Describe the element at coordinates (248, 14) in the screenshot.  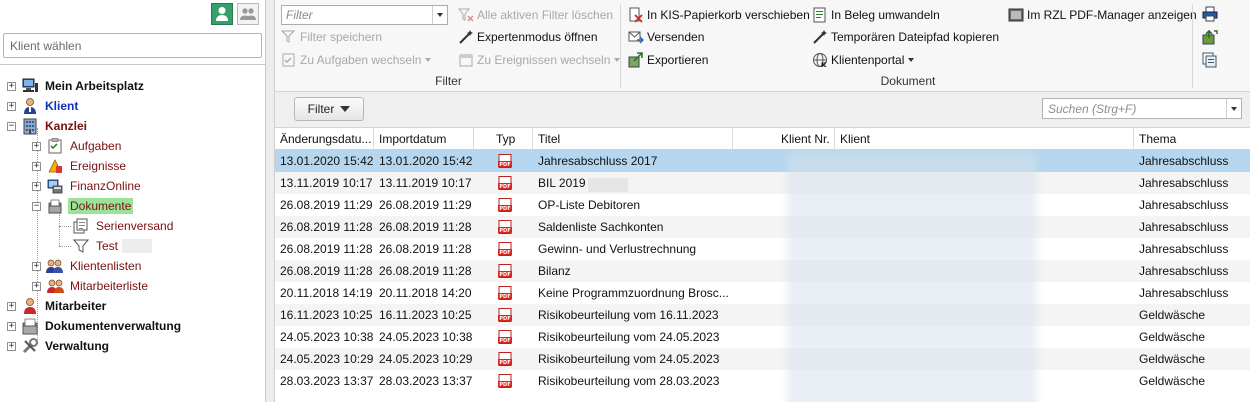
I see `multi-client-view-button` at that location.